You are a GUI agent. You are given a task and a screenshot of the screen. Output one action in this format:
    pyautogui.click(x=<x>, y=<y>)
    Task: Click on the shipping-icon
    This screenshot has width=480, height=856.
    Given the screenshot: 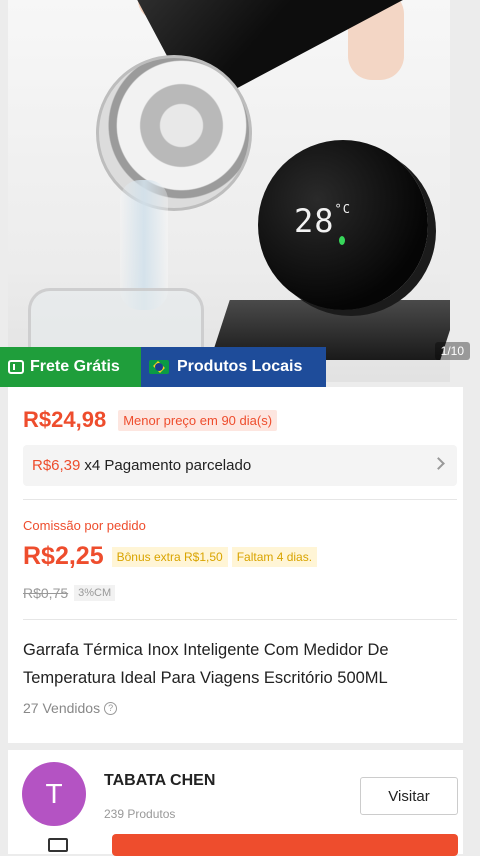 What is the action you would take?
    pyautogui.click(x=16, y=367)
    